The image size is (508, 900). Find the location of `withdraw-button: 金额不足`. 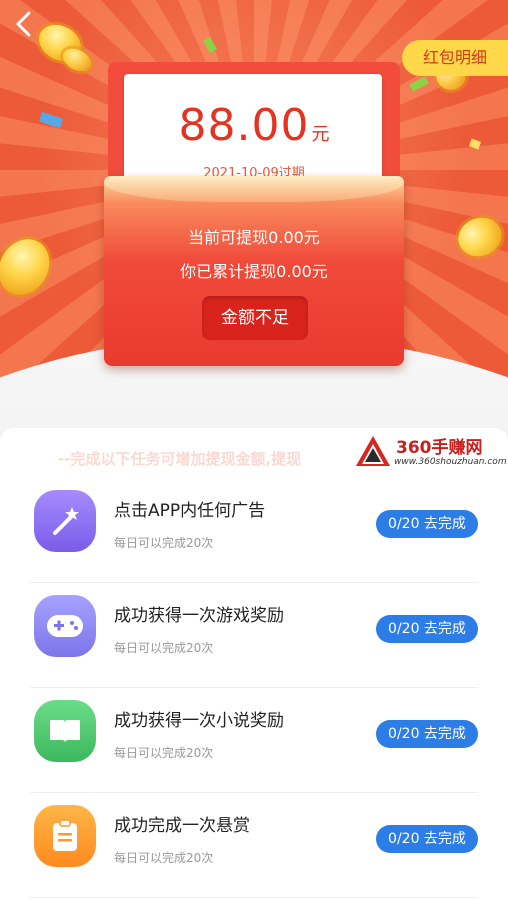

withdraw-button: 金额不足 is located at coordinates (255, 318).